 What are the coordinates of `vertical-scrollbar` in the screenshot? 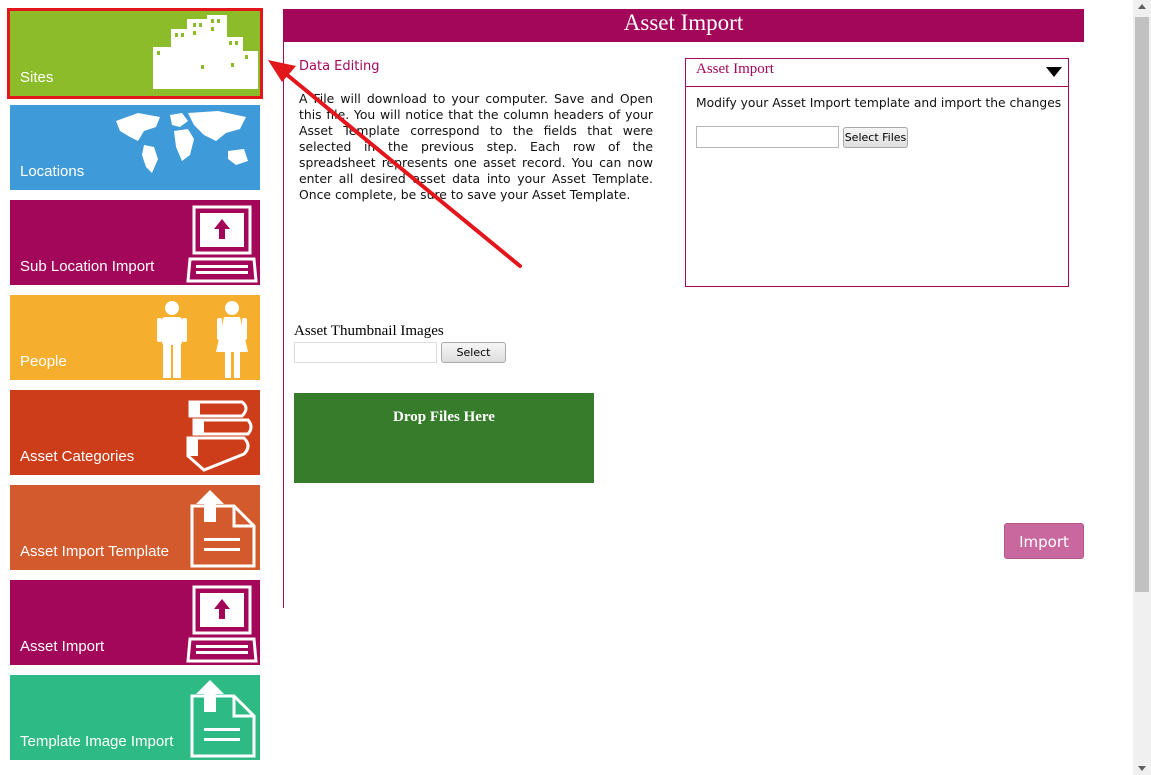 It's located at (1142, 387).